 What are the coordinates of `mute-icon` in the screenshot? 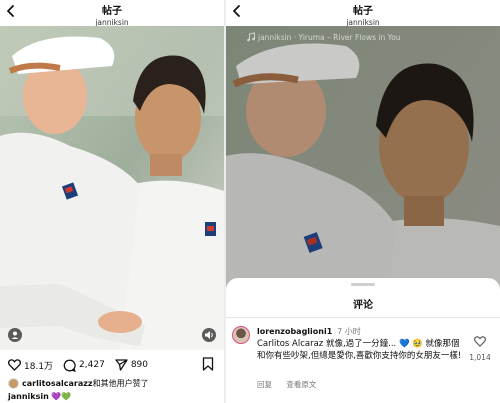 It's located at (209, 335).